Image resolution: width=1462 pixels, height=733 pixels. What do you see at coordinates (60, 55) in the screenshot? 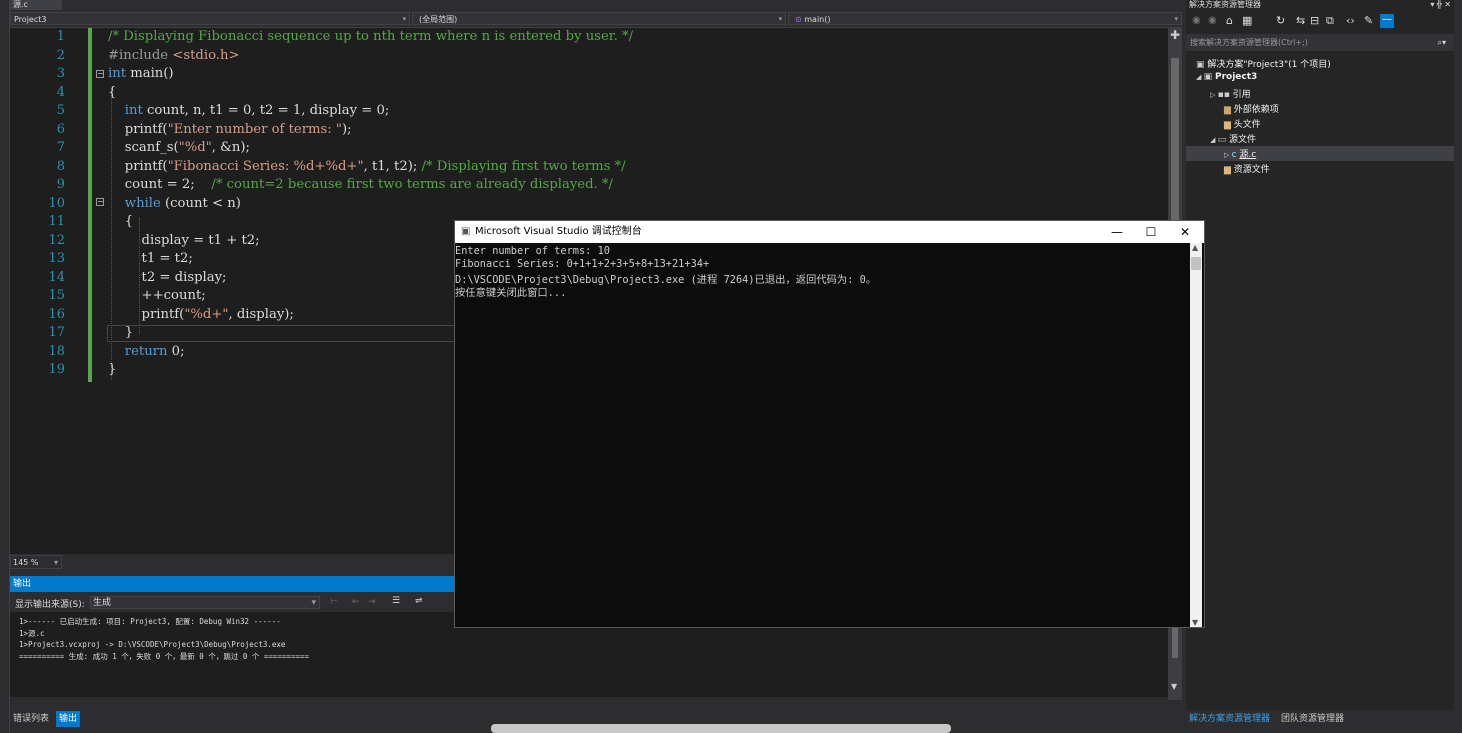
I see `line-number: 2` at bounding box center [60, 55].